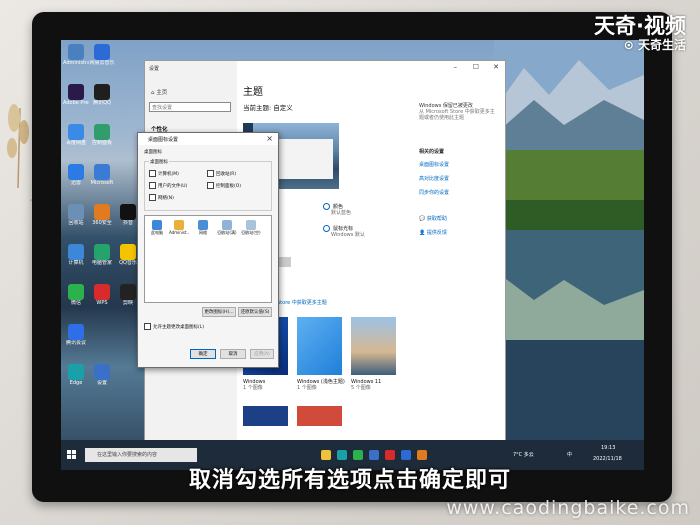  I want to click on desktop-icon: 腾讯QQ, so click(102, 95).